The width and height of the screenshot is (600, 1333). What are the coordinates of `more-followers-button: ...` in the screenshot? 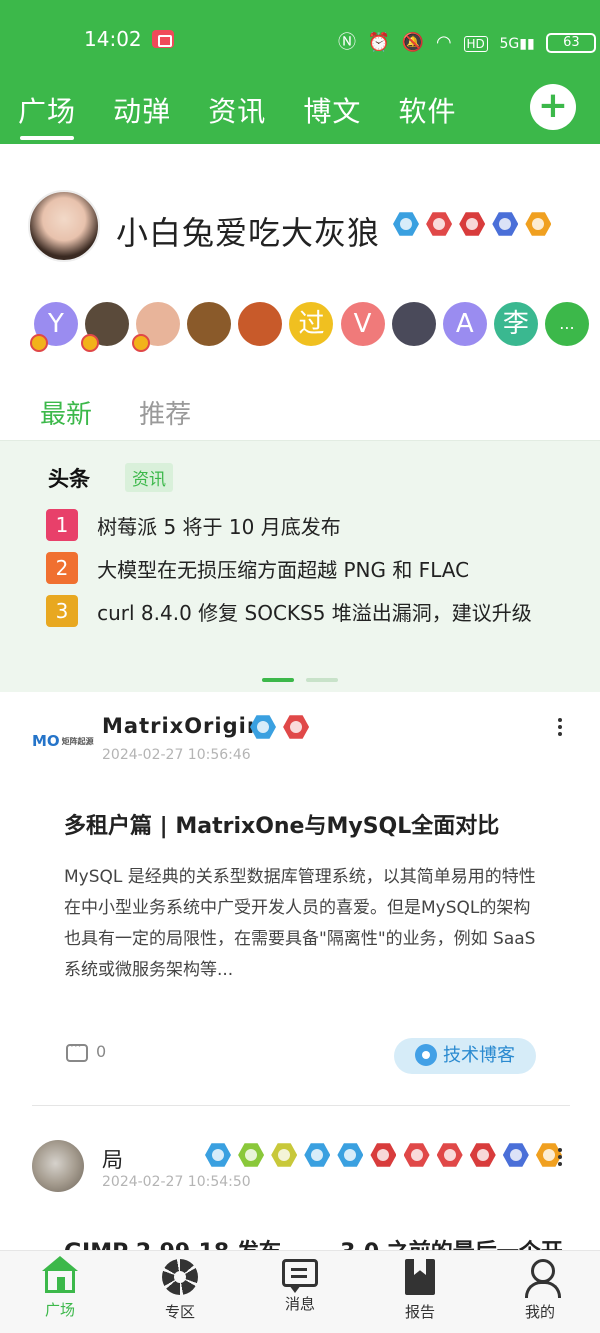 It's located at (566, 324).